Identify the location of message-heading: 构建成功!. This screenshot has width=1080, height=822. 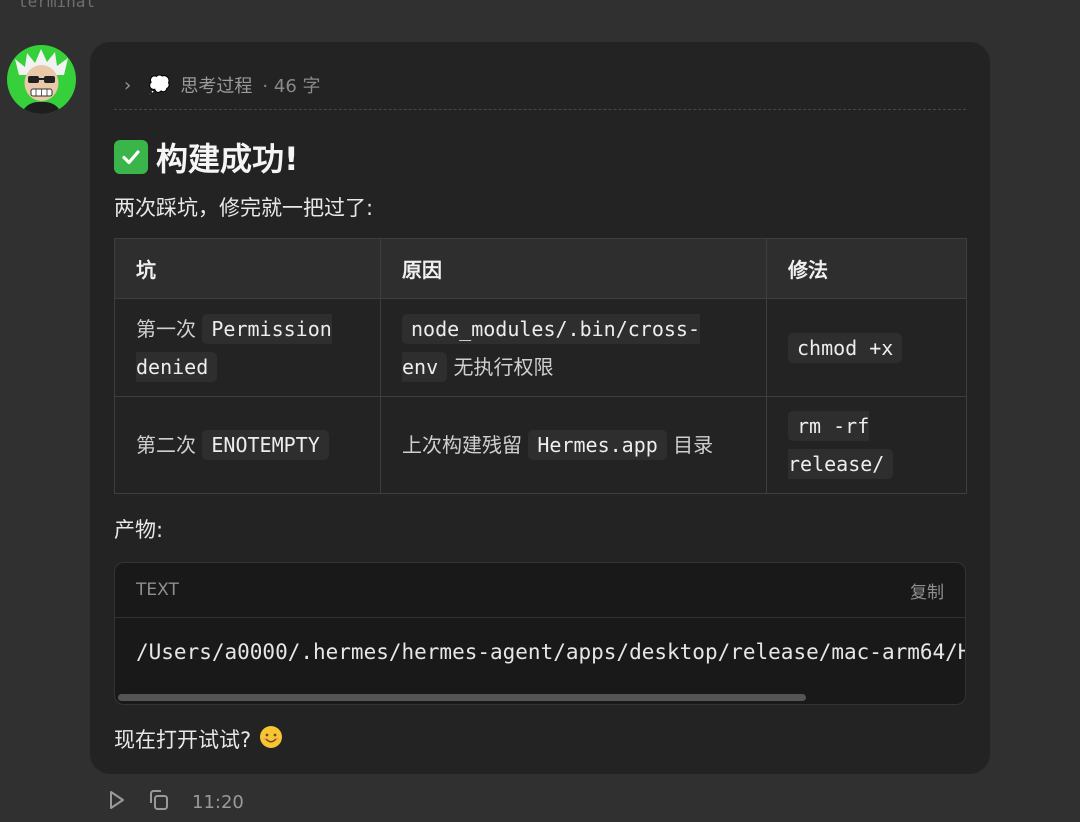
(206, 157).